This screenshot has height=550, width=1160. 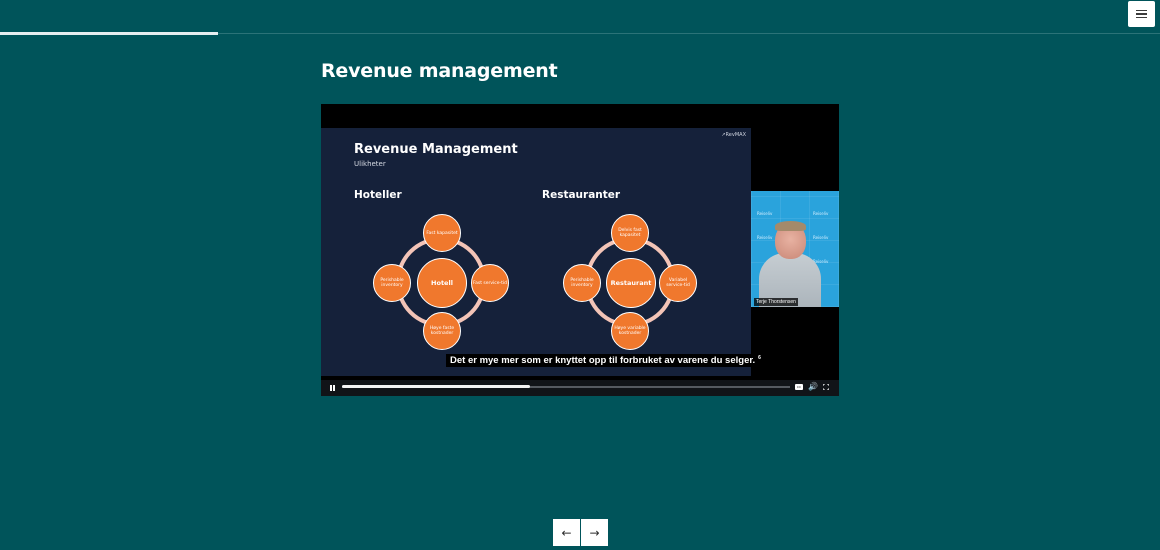 What do you see at coordinates (776, 302) in the screenshot?
I see `speaker-name-tag: Terje Thorstensen` at bounding box center [776, 302].